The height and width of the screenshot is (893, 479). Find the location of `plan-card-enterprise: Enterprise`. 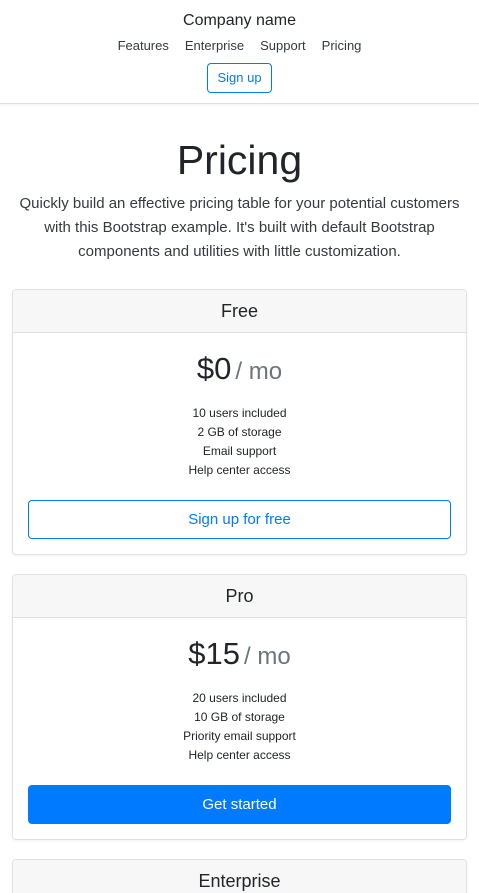

plan-card-enterprise: Enterprise is located at coordinates (239, 876).